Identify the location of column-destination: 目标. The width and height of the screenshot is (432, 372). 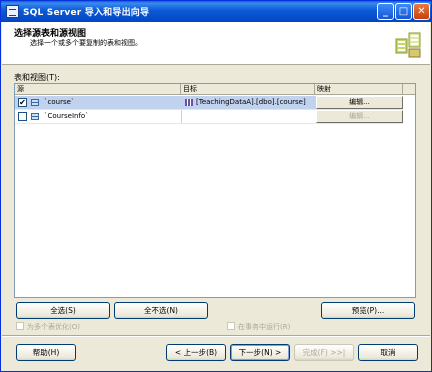
(248, 89).